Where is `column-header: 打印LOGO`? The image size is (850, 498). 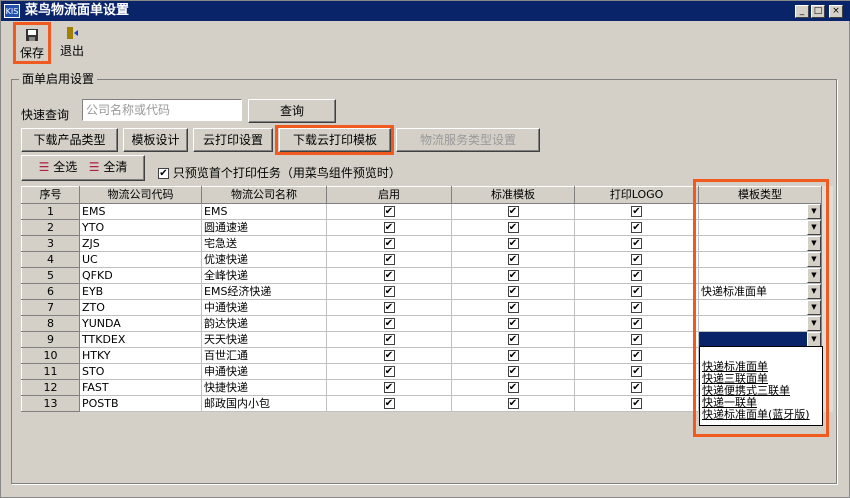
column-header: 打印LOGO is located at coordinates (636, 195).